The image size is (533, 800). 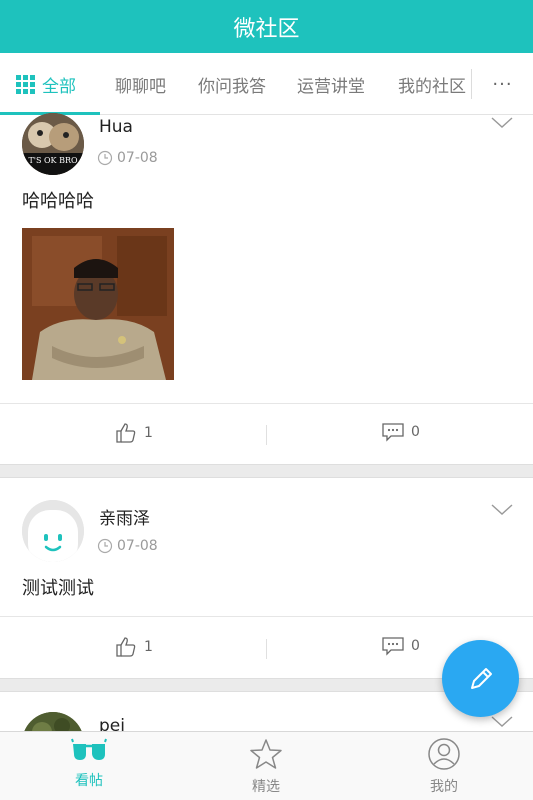 I want to click on post-text: 哈哈哈哈, so click(x=58, y=201).